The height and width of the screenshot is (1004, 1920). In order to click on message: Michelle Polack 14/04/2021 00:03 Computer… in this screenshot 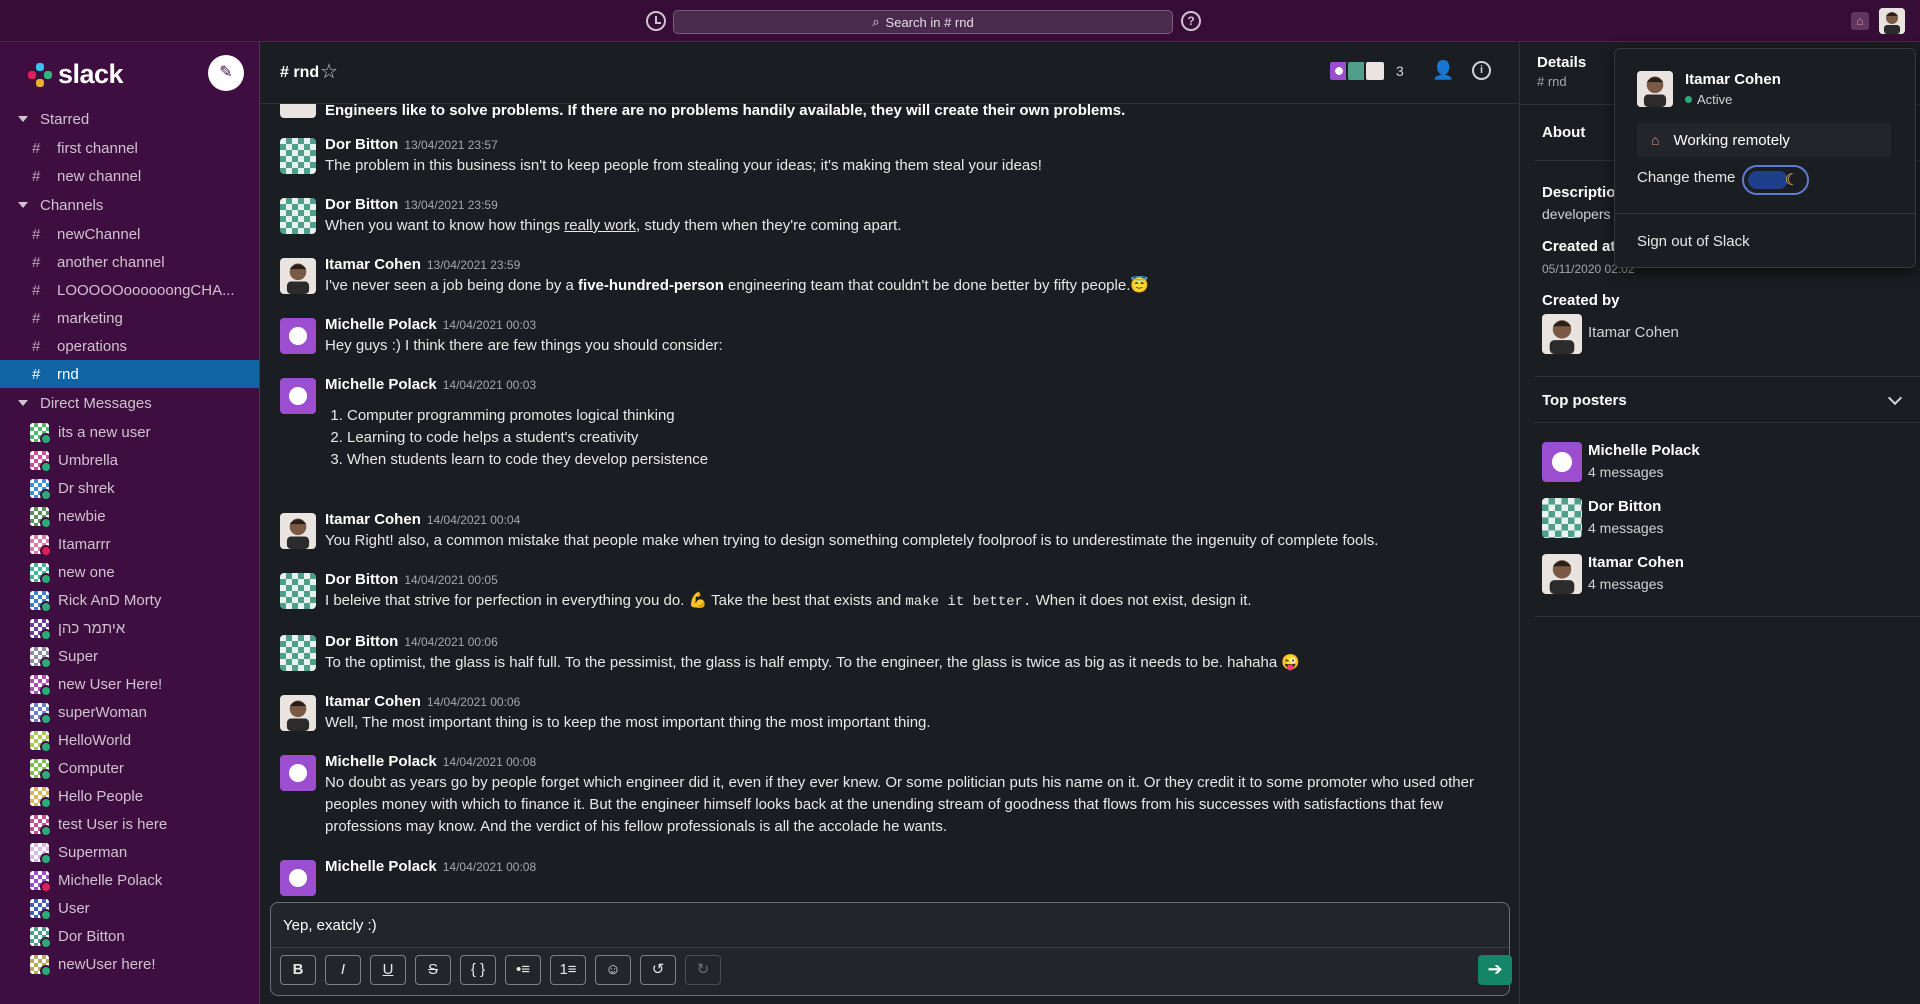, I will do `click(890, 422)`.